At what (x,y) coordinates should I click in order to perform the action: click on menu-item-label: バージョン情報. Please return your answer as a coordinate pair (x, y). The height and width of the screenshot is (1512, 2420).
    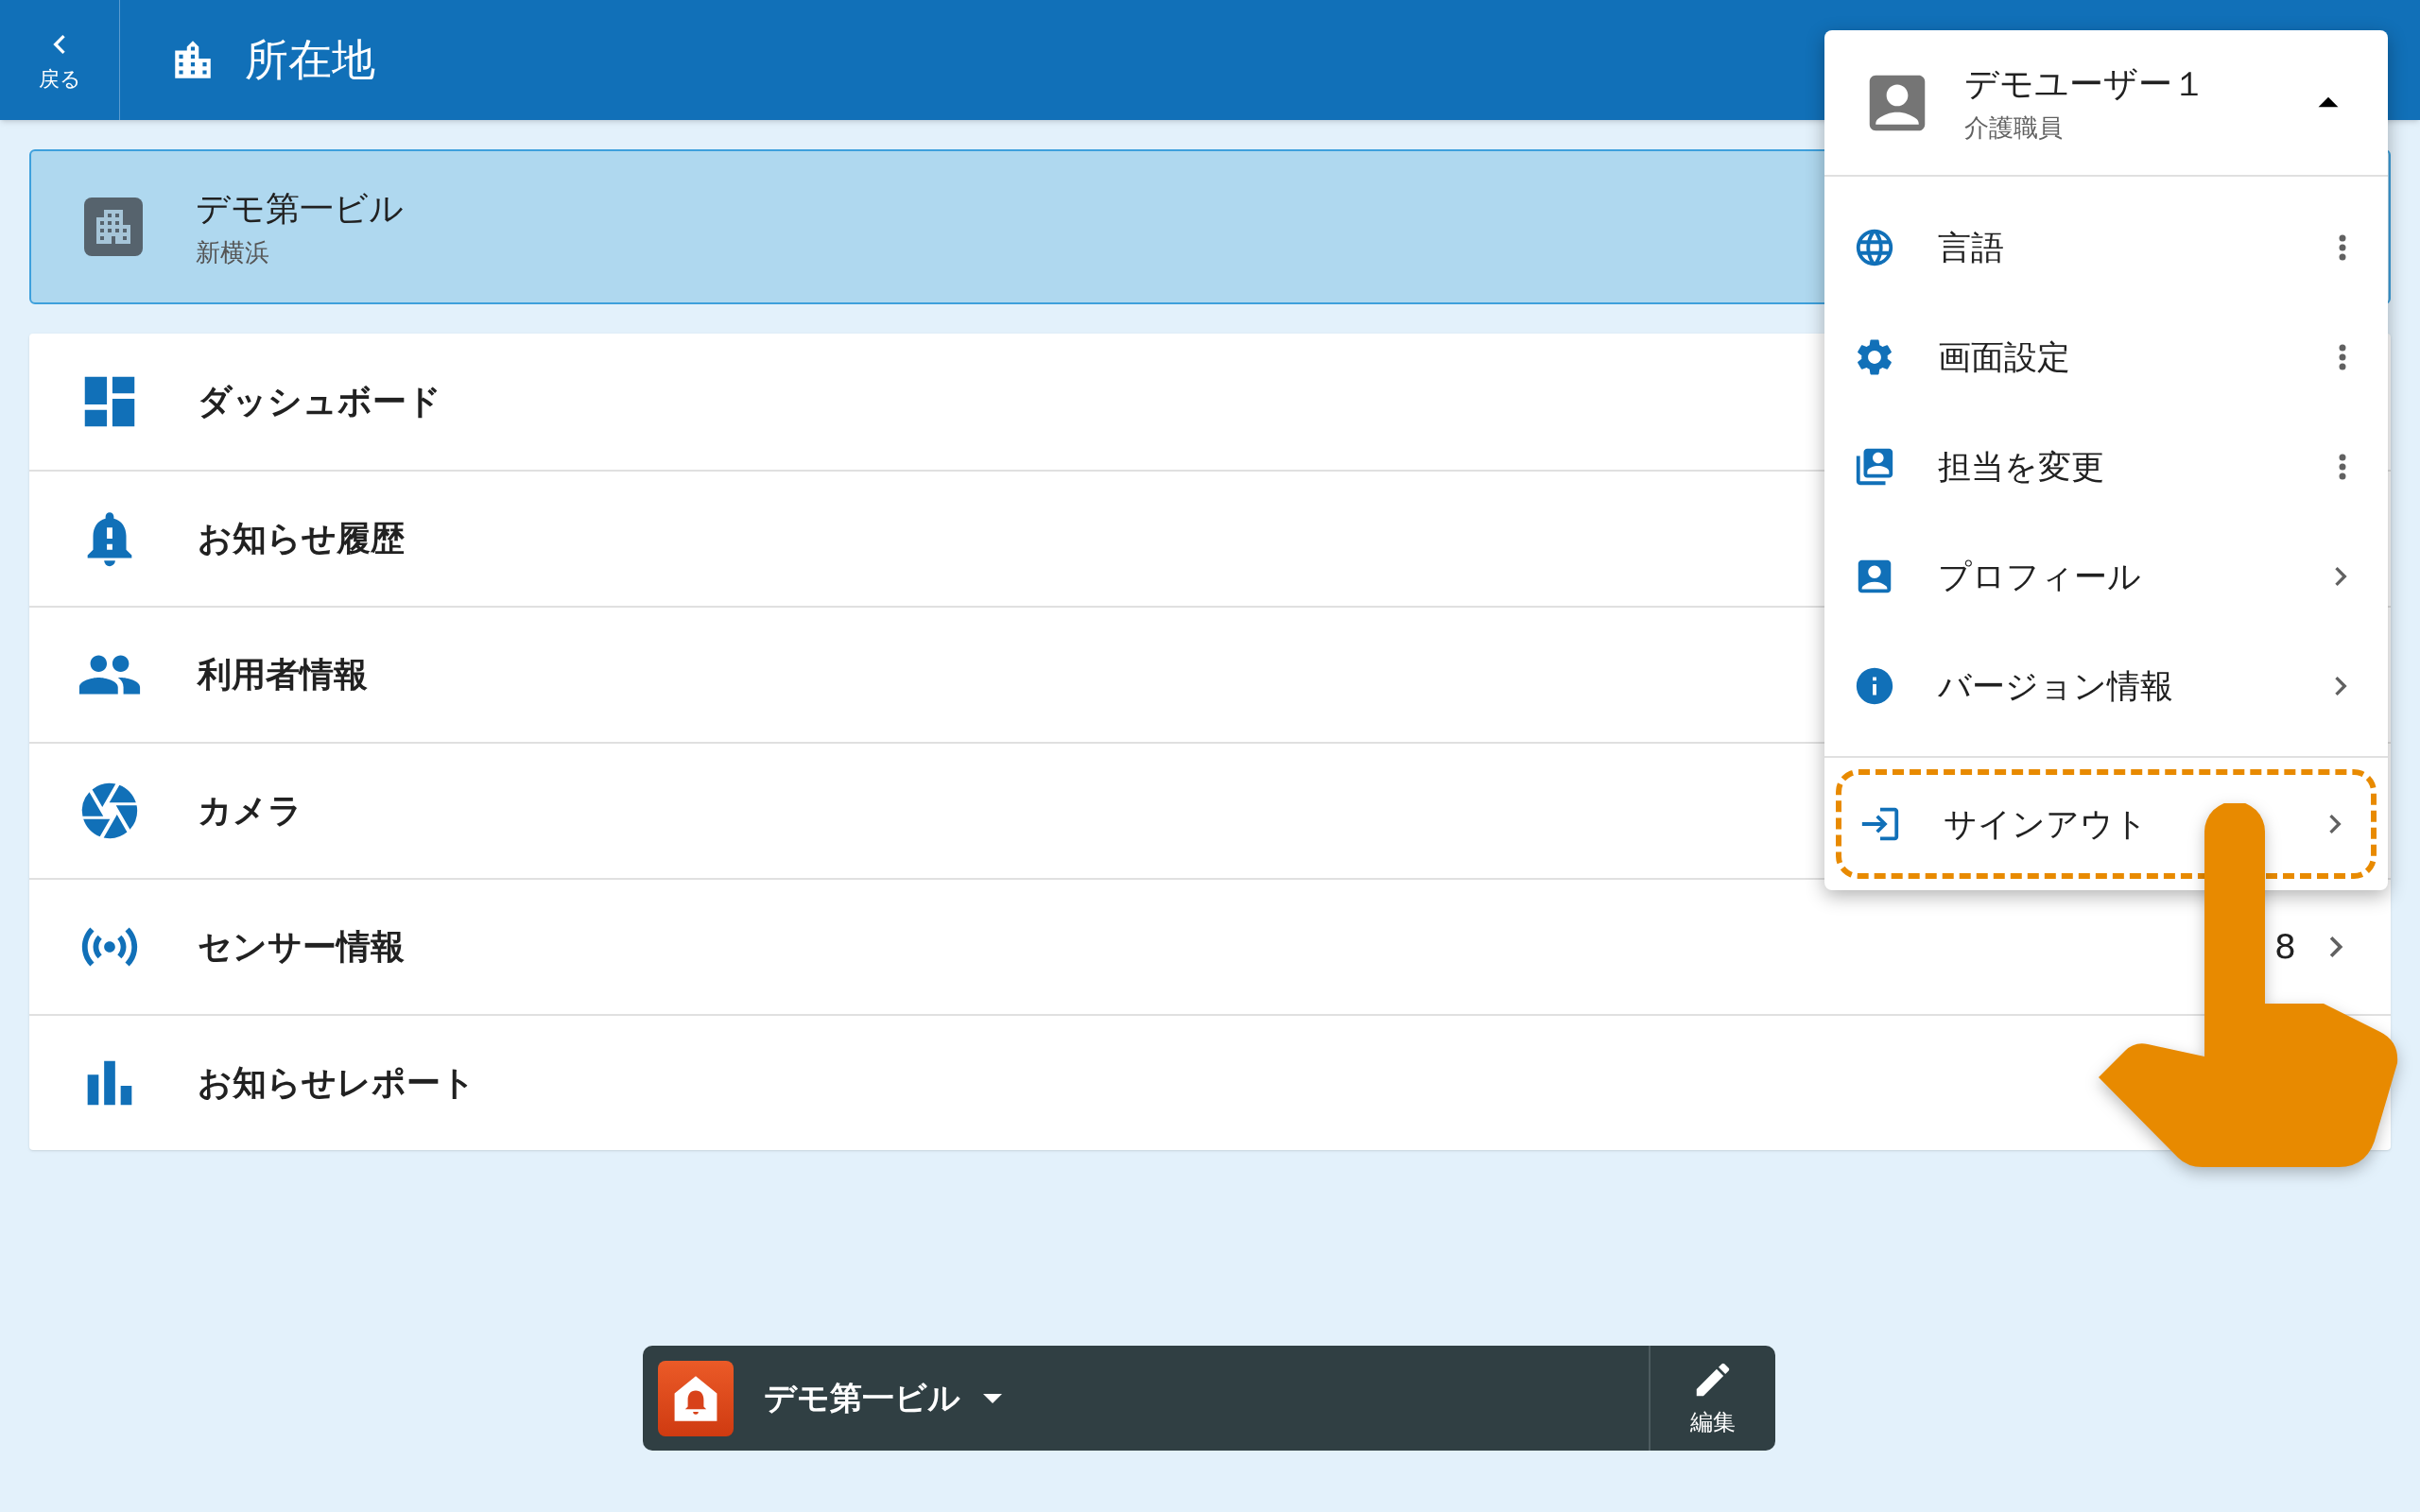
    Looking at the image, I should click on (2055, 686).